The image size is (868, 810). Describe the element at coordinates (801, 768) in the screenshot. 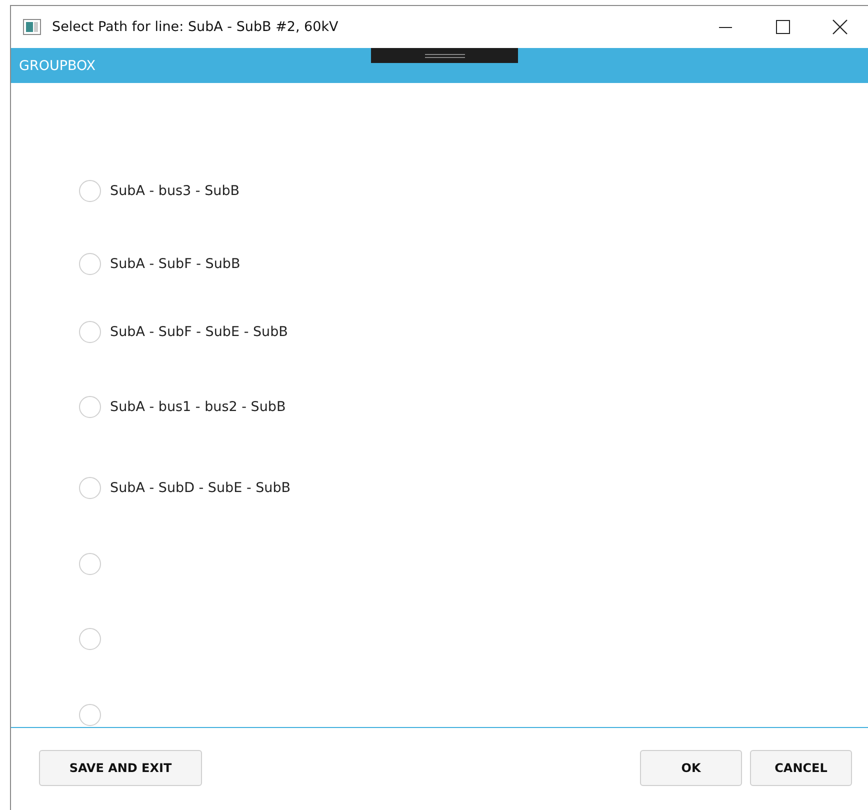

I see `cancel-button: CANCEL` at that location.